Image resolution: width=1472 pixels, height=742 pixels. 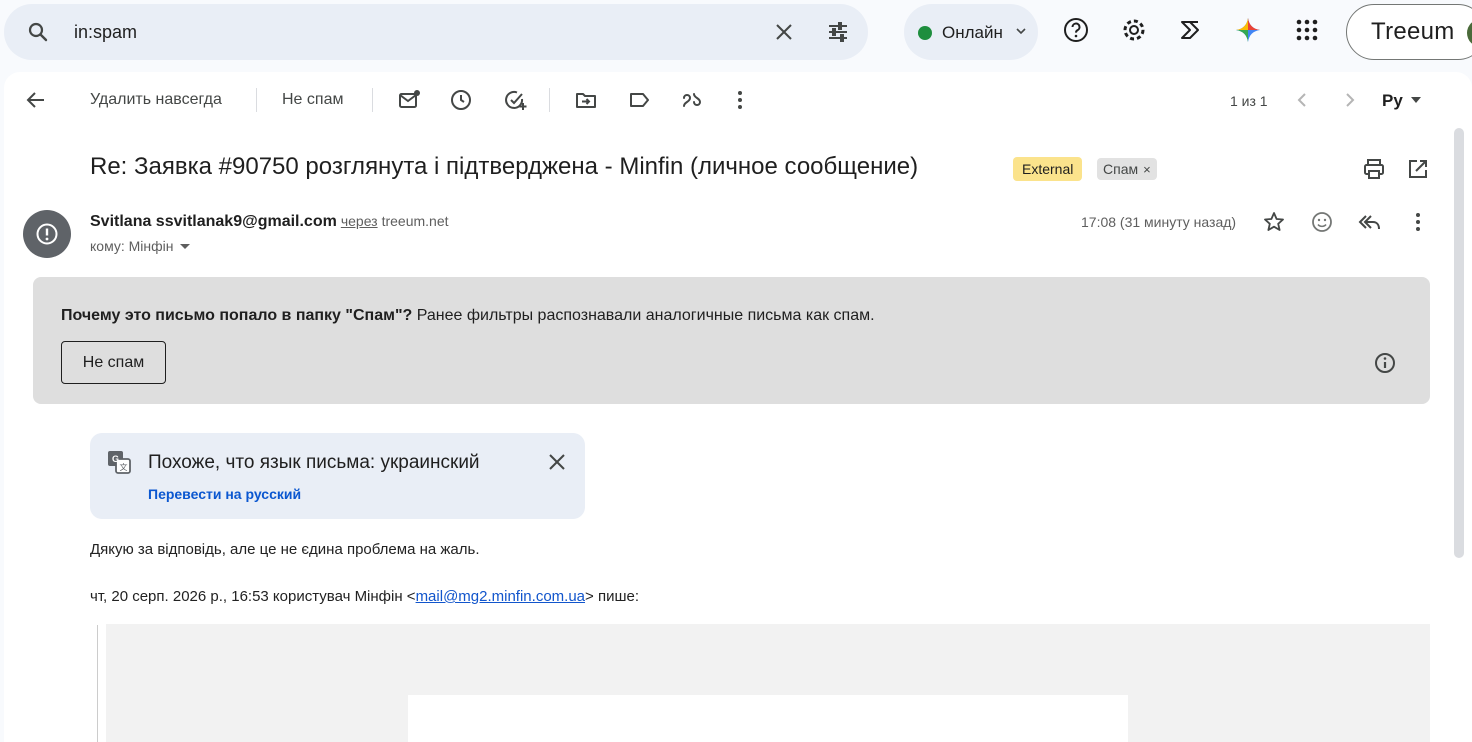 I want to click on open-in-new-window-icon, so click(x=1418, y=169).